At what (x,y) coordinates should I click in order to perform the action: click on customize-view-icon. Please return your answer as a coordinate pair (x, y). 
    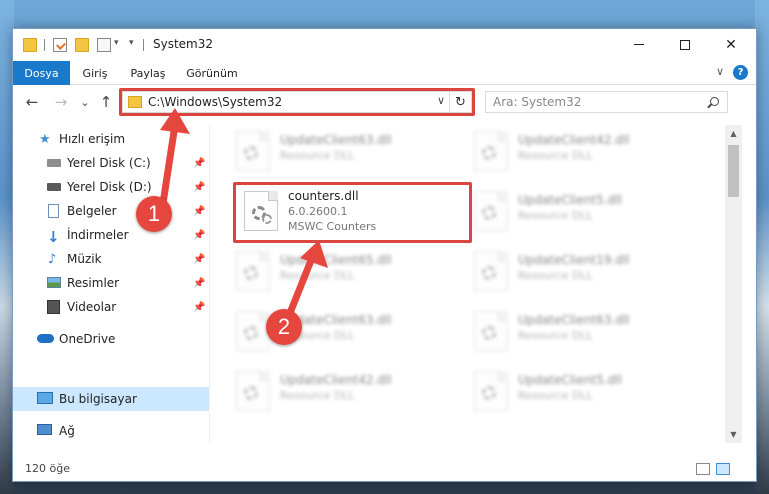
    Looking at the image, I should click on (104, 45).